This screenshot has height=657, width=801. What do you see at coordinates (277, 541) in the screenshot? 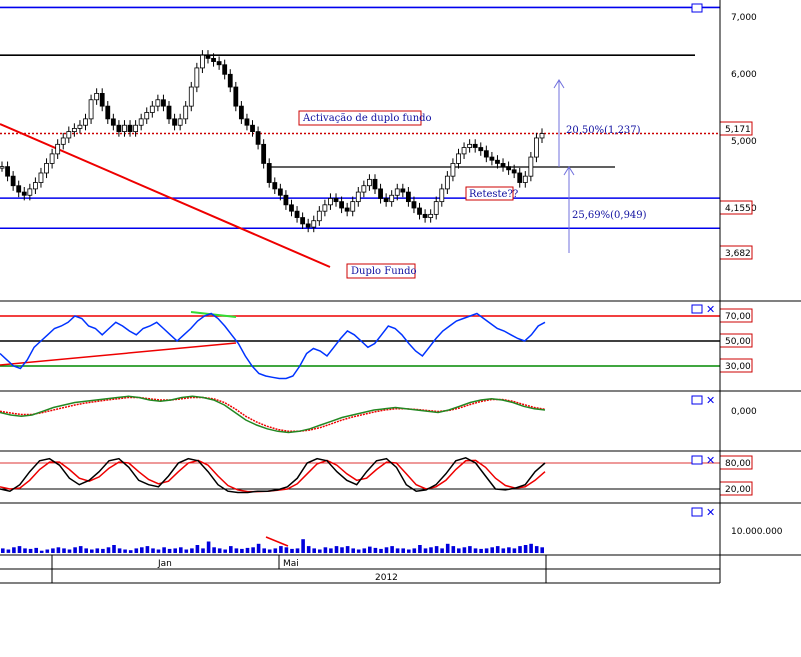
I see `volume-trendline` at bounding box center [277, 541].